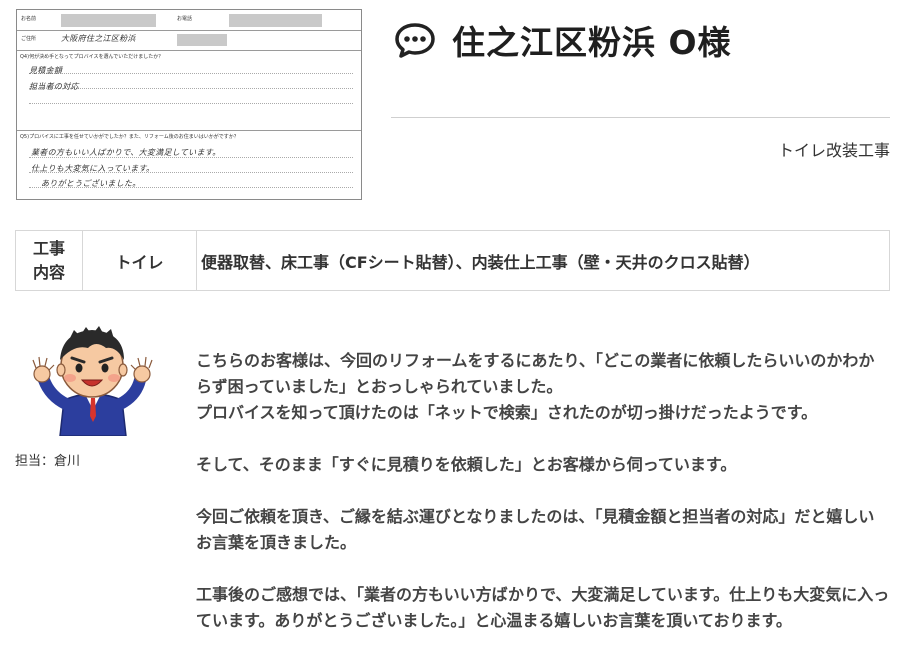  Describe the element at coordinates (91, 183) in the screenshot. I see `survey-q5-answer: ありがとうございました。` at that location.